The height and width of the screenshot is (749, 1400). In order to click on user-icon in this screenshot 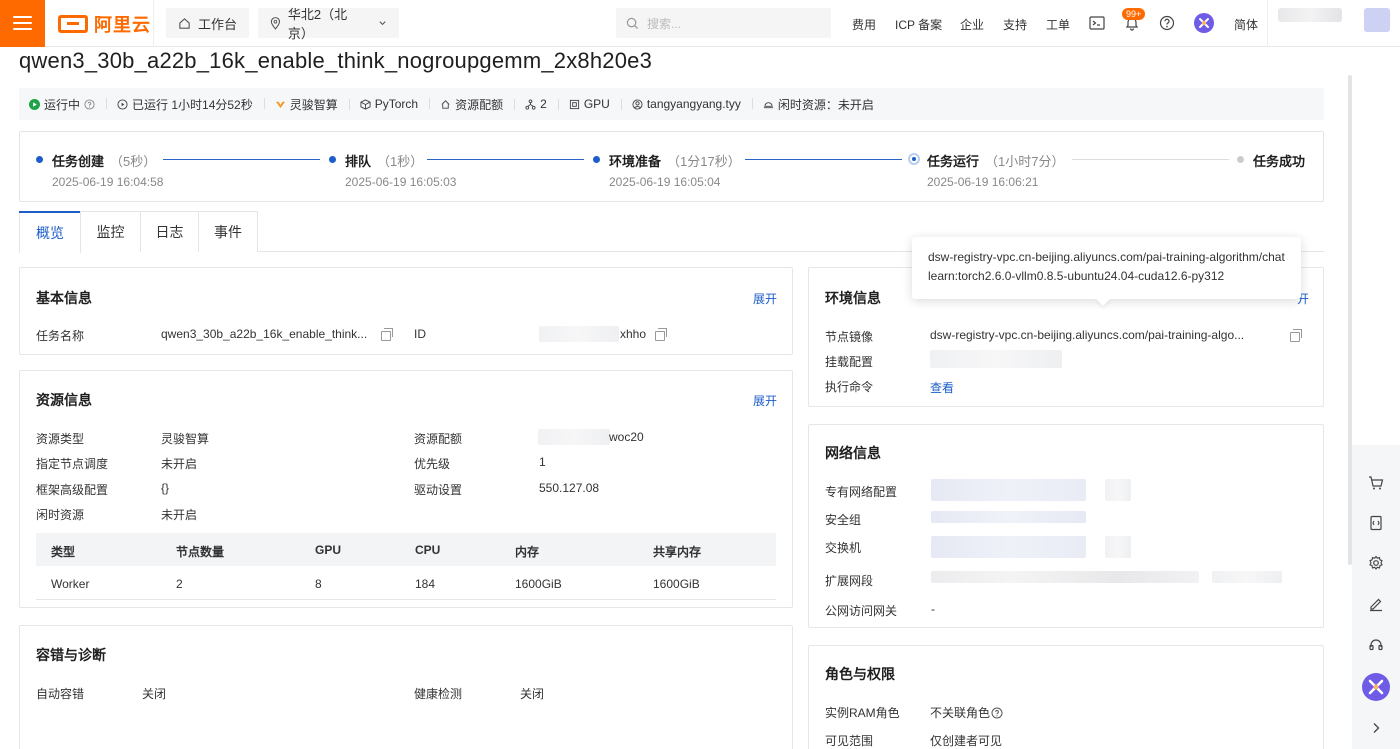, I will do `click(637, 104)`.